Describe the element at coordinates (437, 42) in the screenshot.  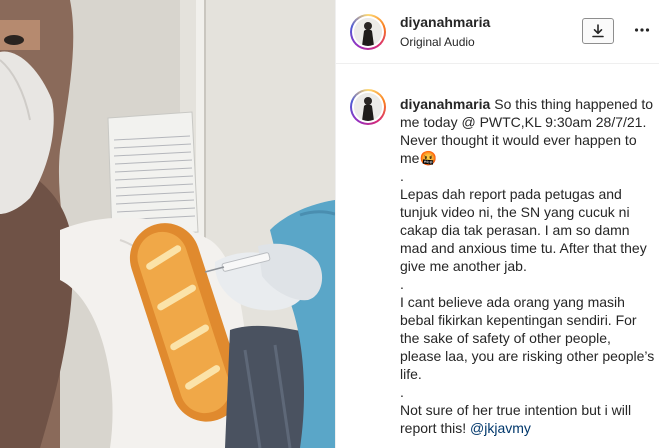
I see `audio-label: Original Audio` at that location.